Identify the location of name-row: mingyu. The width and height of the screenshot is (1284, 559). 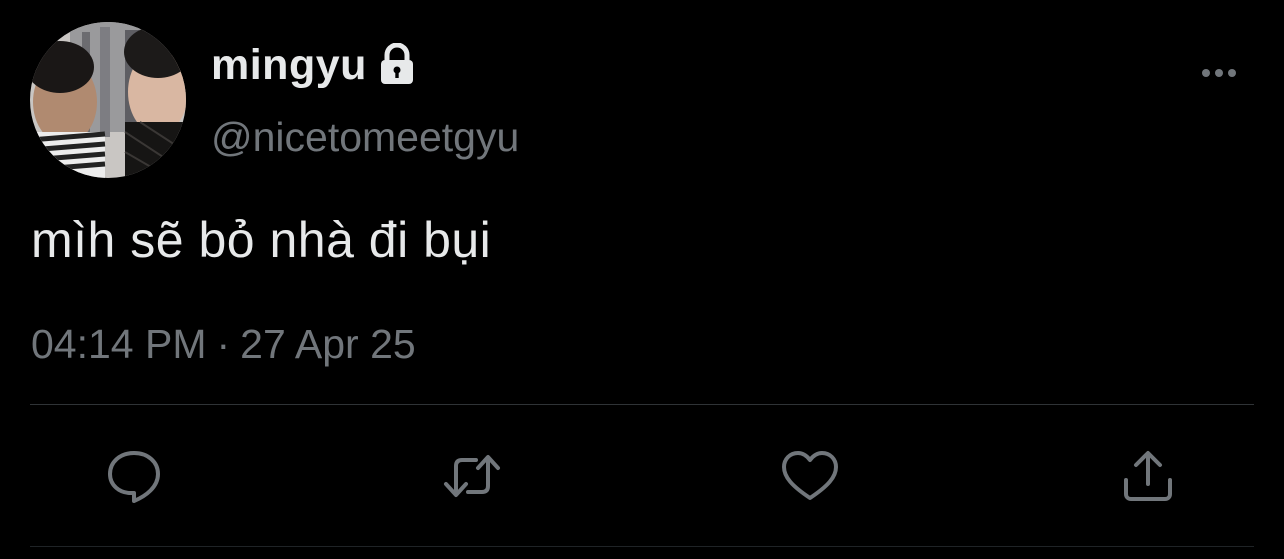
(314, 65).